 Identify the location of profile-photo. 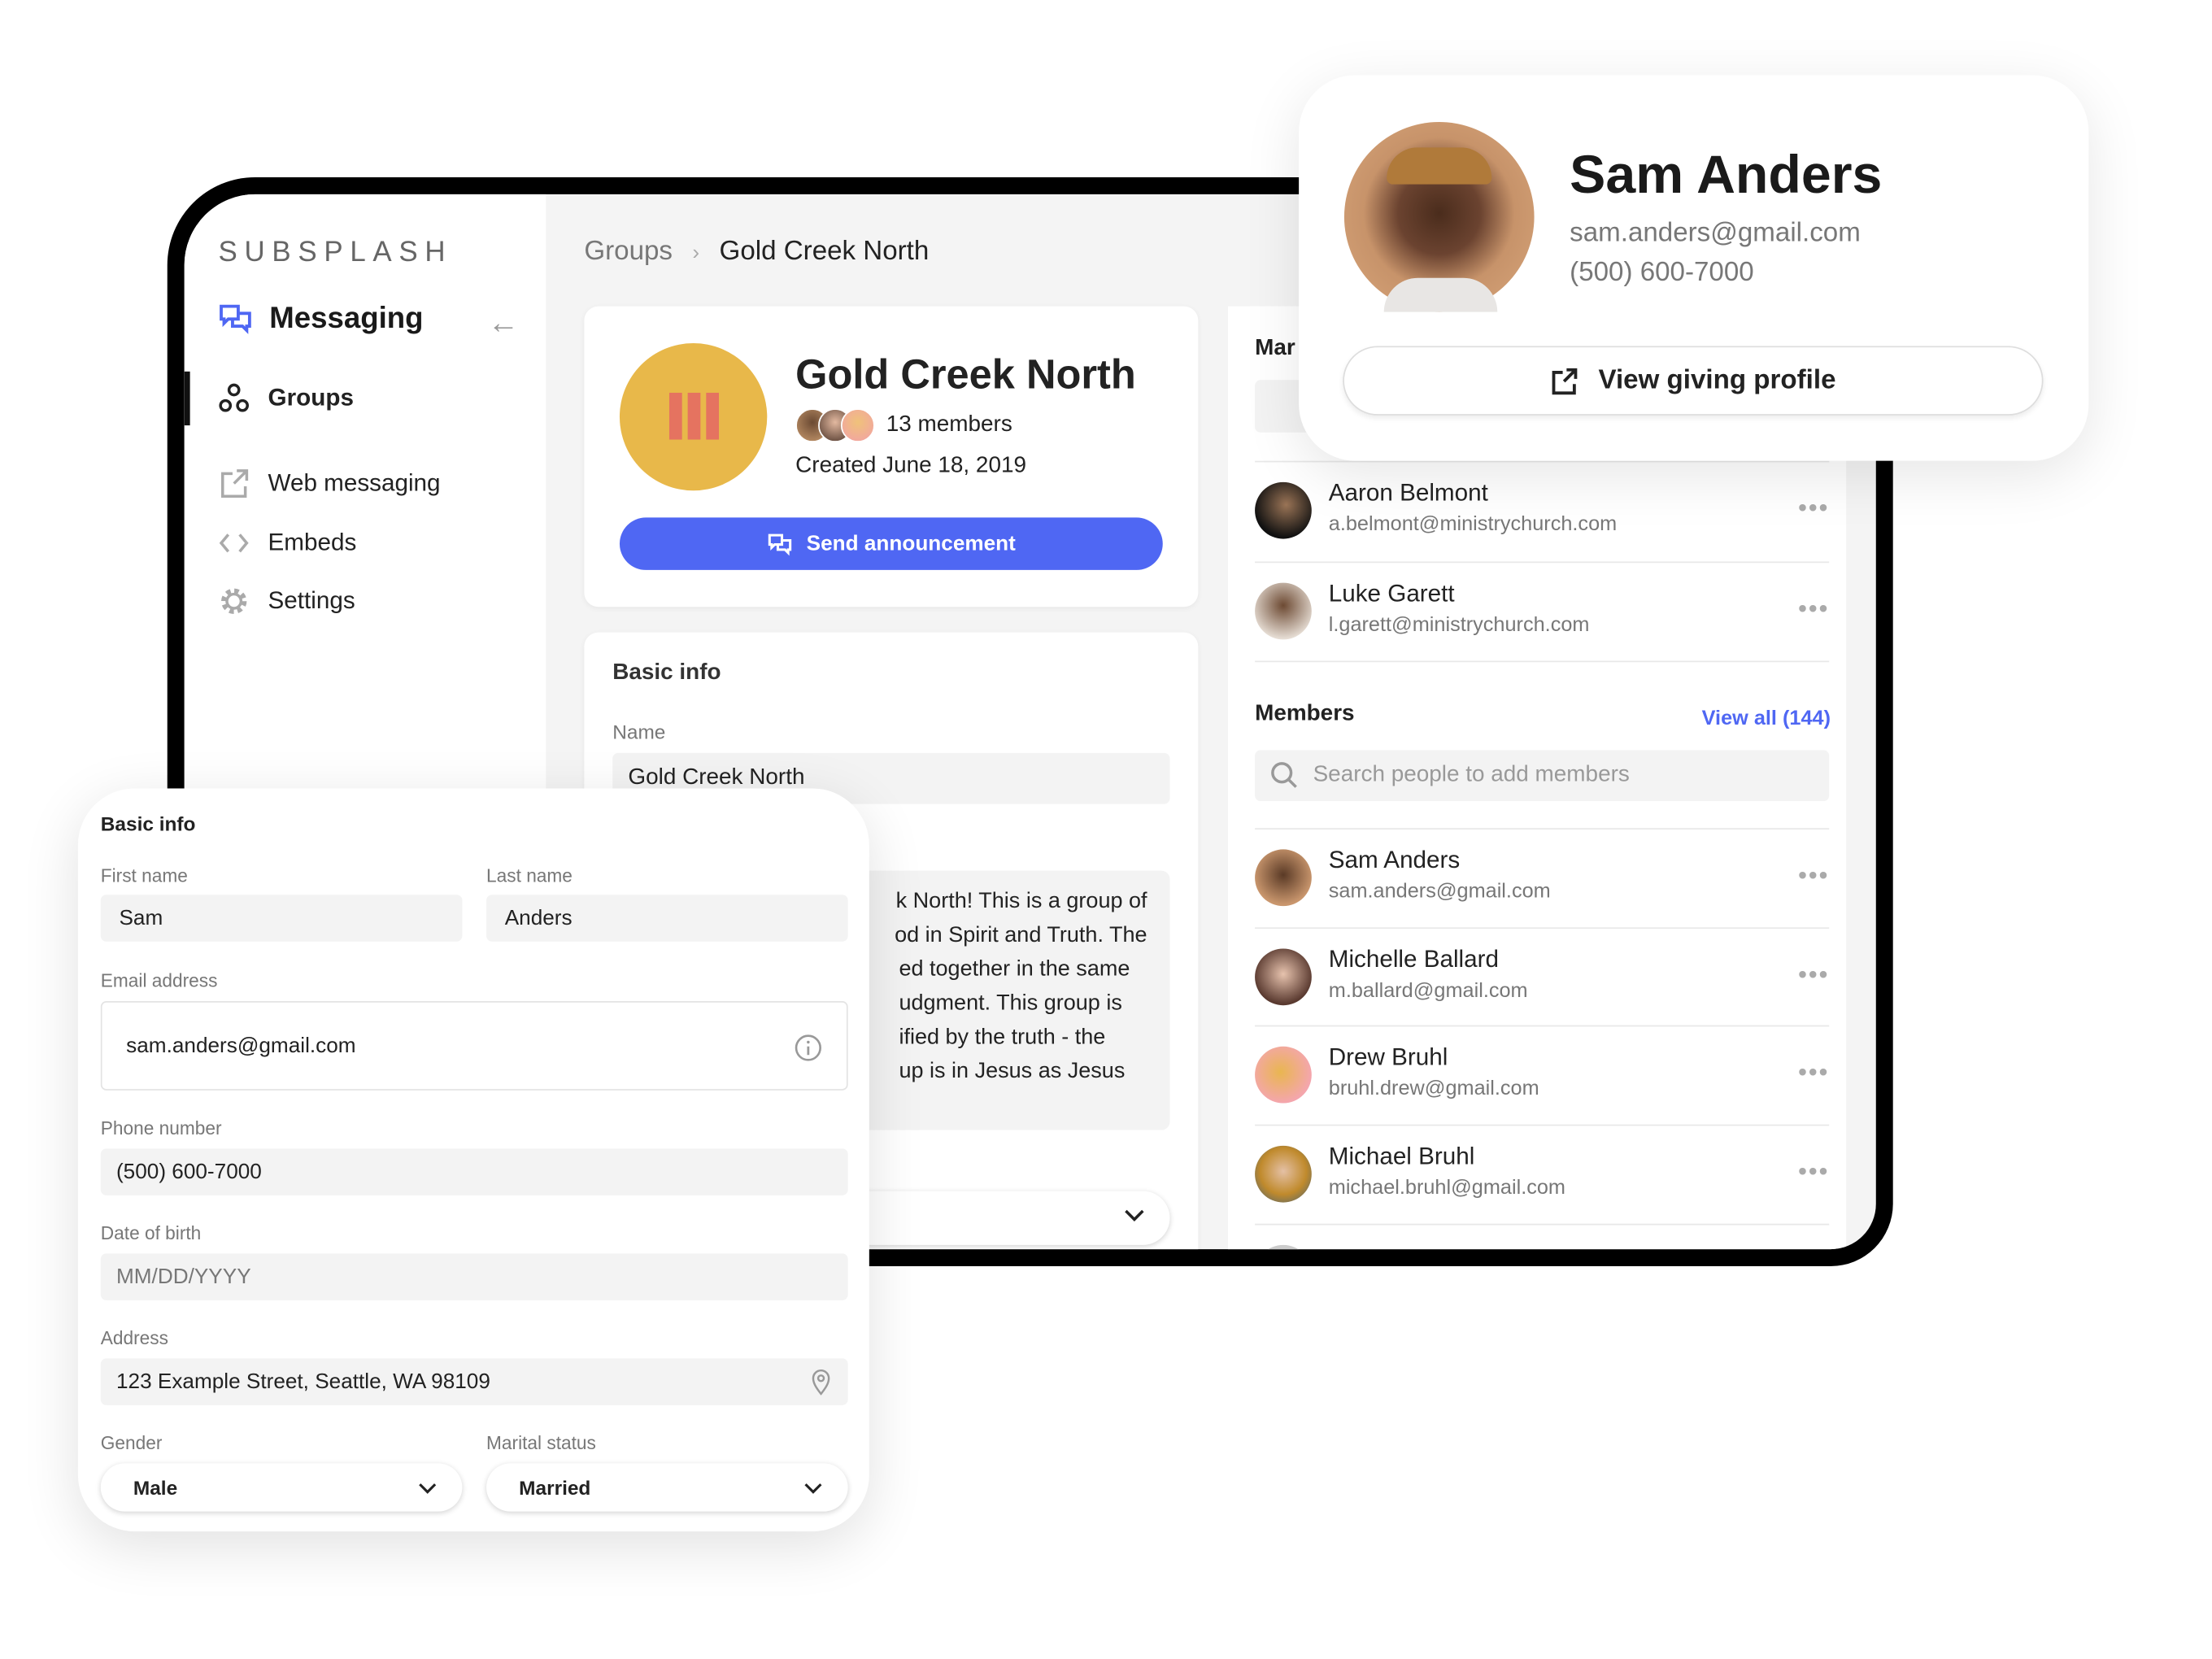
(1439, 216).